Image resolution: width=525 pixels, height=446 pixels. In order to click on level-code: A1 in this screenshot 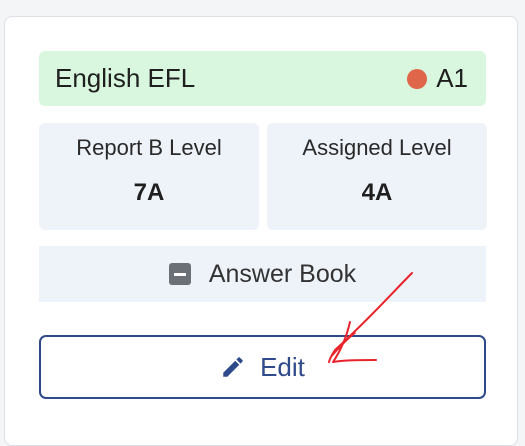, I will do `click(452, 78)`.